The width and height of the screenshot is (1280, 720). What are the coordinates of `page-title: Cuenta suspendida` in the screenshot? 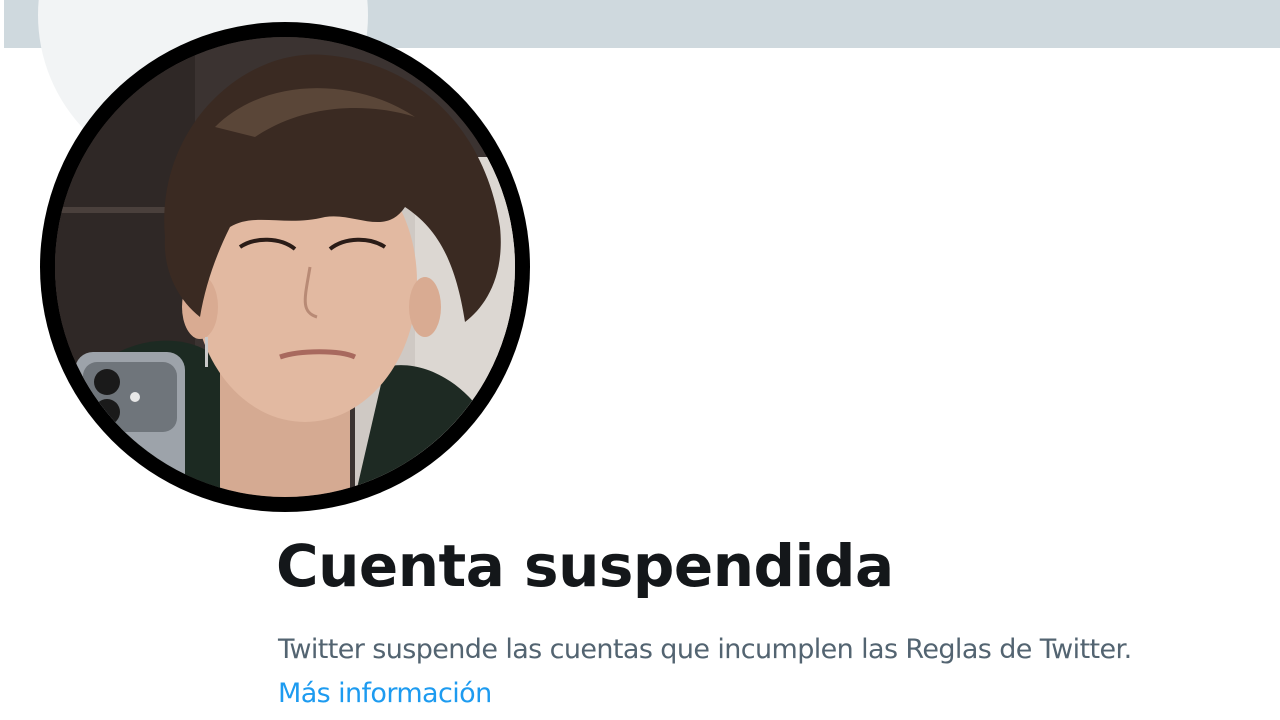 It's located at (585, 566).